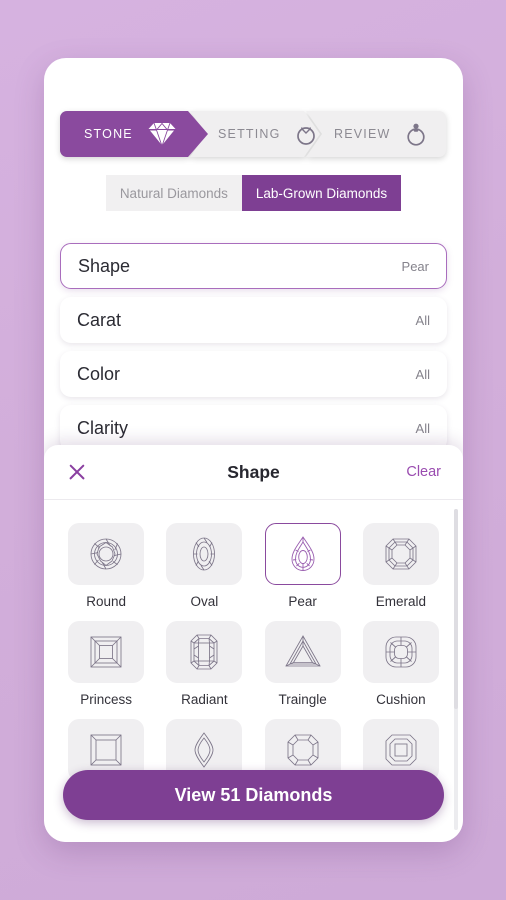  I want to click on shape-option-pear: Pear, so click(303, 566).